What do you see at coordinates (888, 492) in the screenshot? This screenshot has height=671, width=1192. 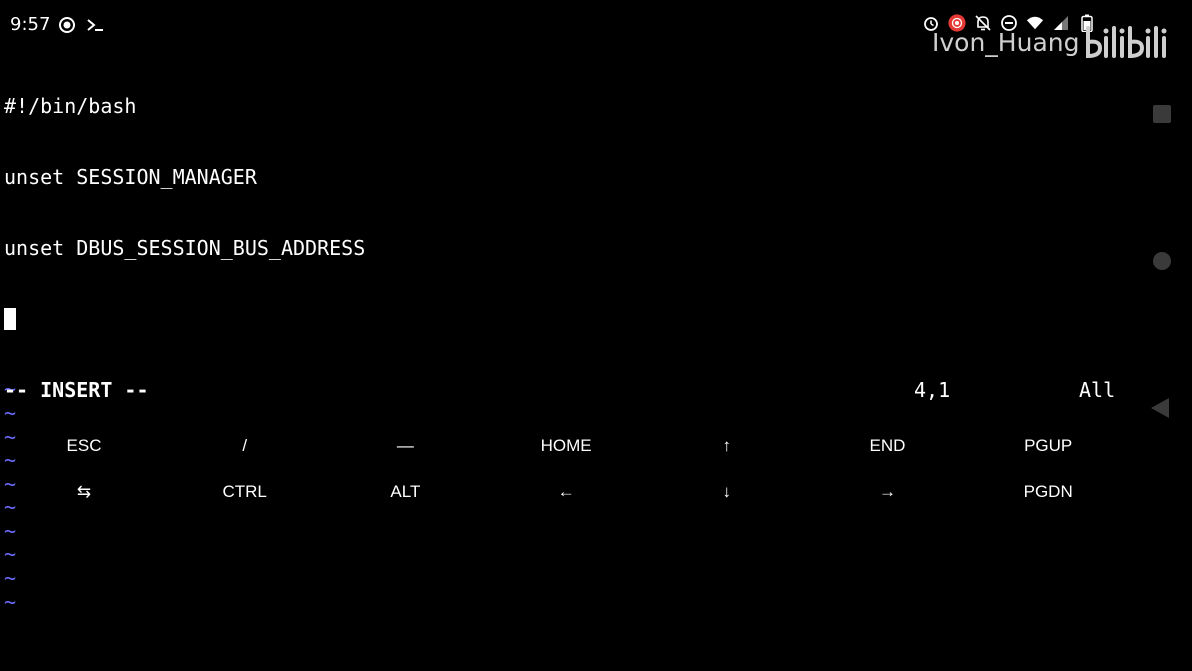 I see `key-row2-5: →` at bounding box center [888, 492].